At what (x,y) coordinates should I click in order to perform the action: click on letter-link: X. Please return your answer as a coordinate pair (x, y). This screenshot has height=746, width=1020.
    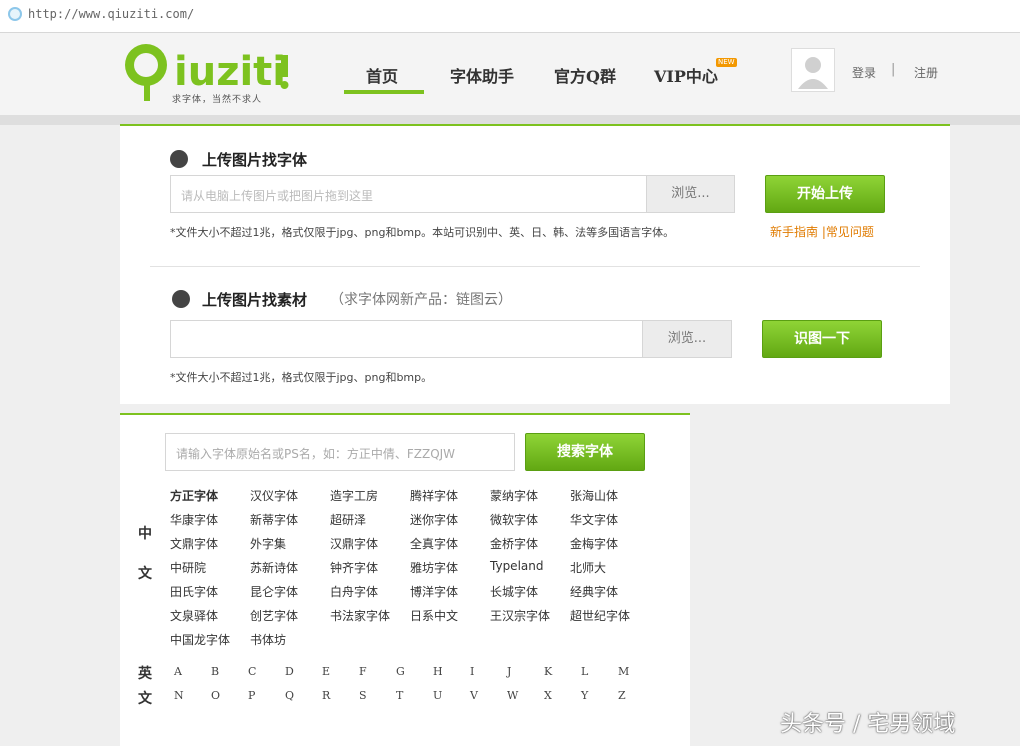
    Looking at the image, I should click on (548, 695).